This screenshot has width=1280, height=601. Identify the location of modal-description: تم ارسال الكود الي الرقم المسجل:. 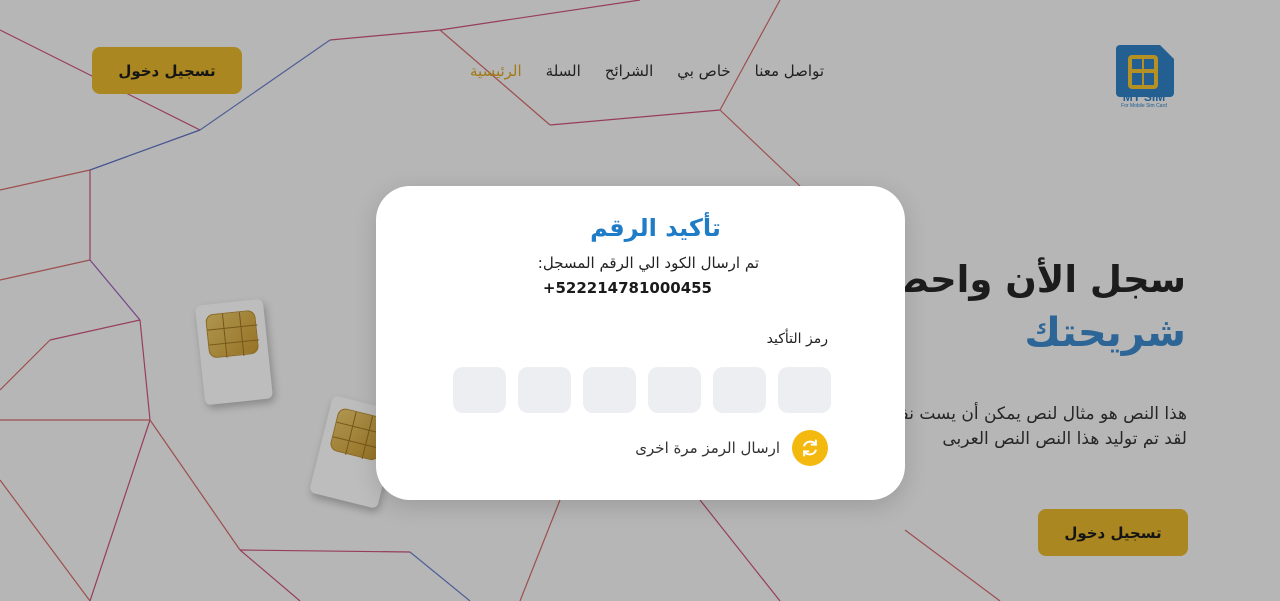
(648, 263).